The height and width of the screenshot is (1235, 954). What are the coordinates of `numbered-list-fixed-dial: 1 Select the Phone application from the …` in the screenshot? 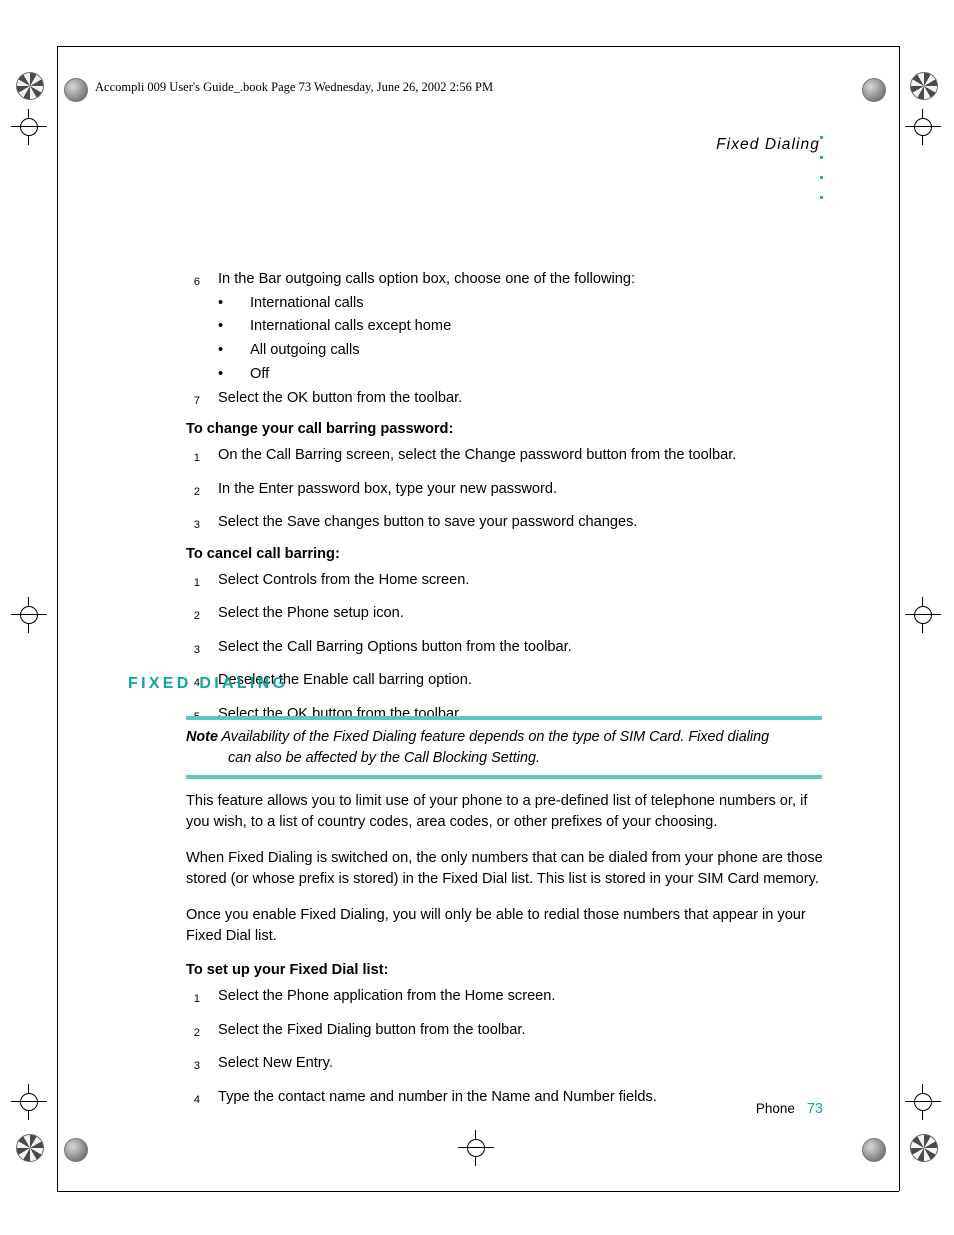 It's located at (506, 1047).